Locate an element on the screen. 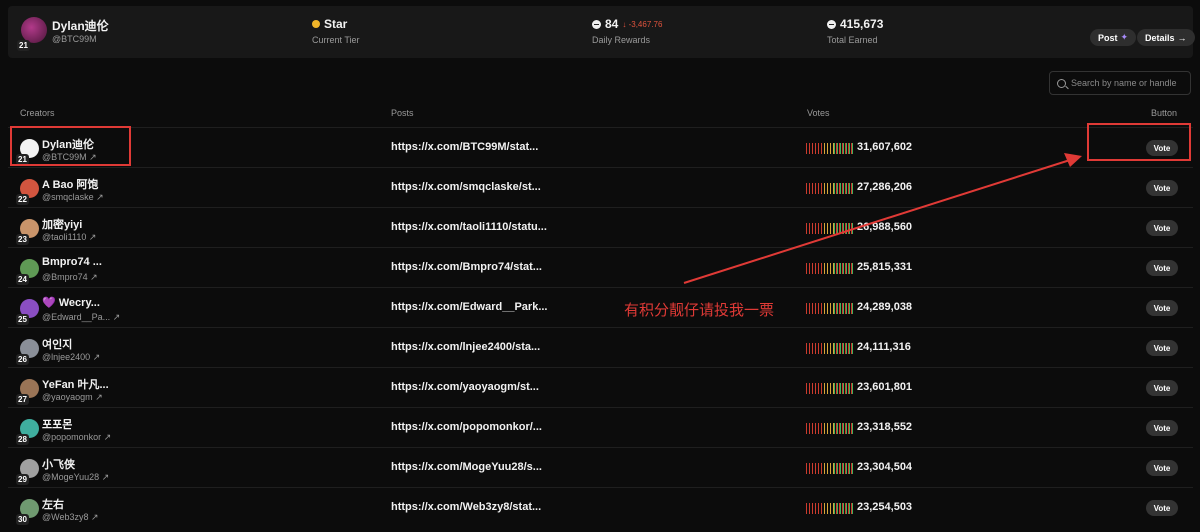 Image resolution: width=1200 pixels, height=532 pixels. annotation-note: 有积分靓仔请投我一票 is located at coordinates (699, 310).